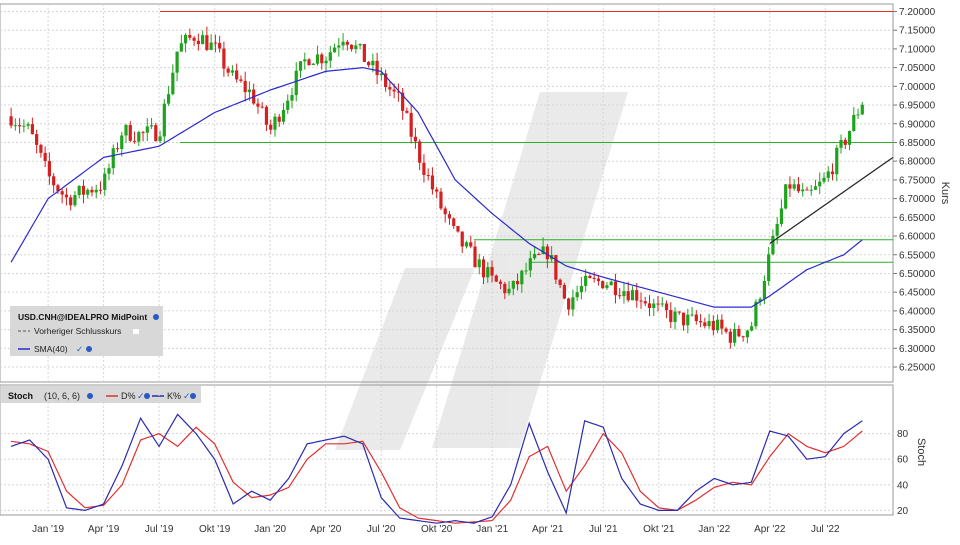 Image resolution: width=960 pixels, height=545 pixels. Describe the element at coordinates (921, 452) in the screenshot. I see `stoch-y-axis-label: Stoch` at that location.